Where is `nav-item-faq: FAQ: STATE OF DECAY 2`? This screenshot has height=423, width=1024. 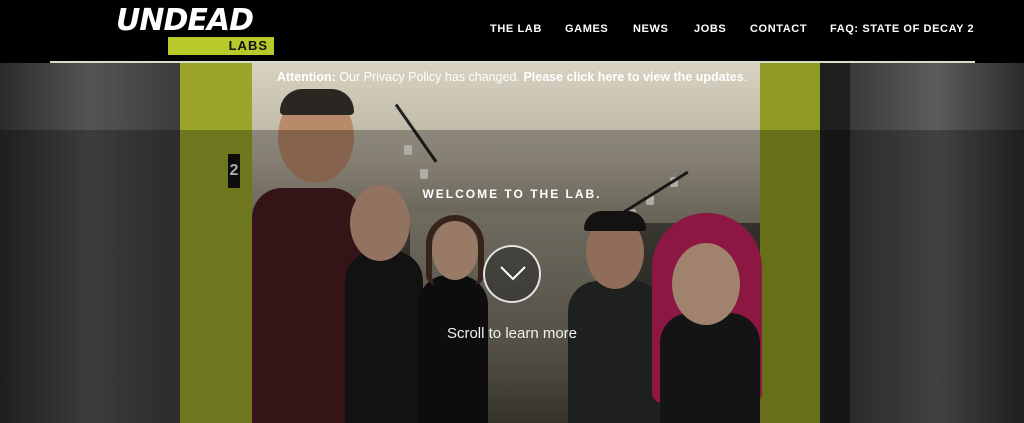
nav-item-faq: FAQ: STATE OF DECAY 2 is located at coordinates (902, 29).